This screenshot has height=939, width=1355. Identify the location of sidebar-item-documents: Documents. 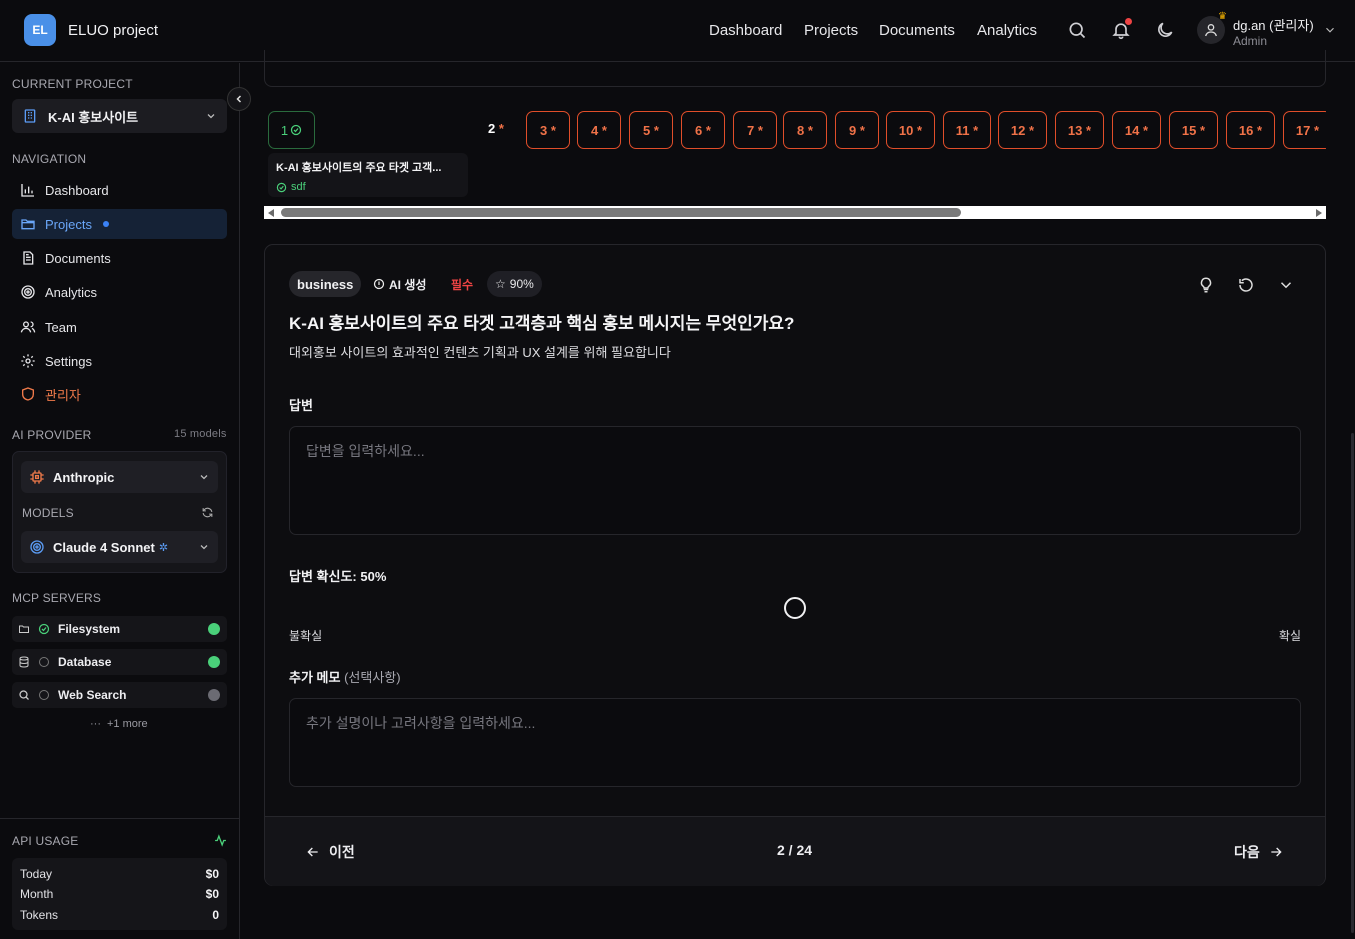
(119, 258).